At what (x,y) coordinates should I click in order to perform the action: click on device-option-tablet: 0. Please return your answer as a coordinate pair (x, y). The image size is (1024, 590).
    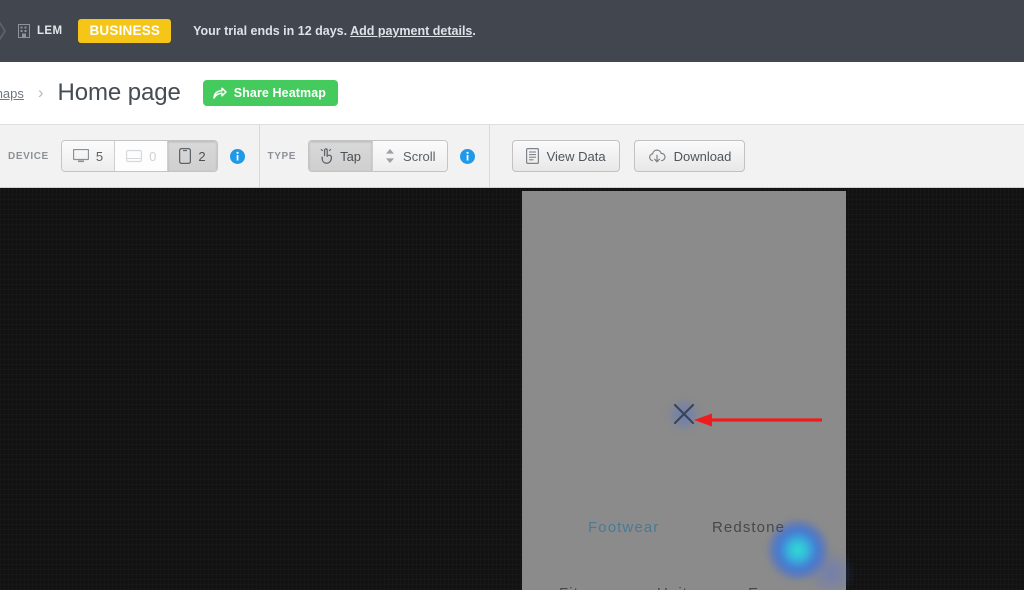
    Looking at the image, I should click on (142, 156).